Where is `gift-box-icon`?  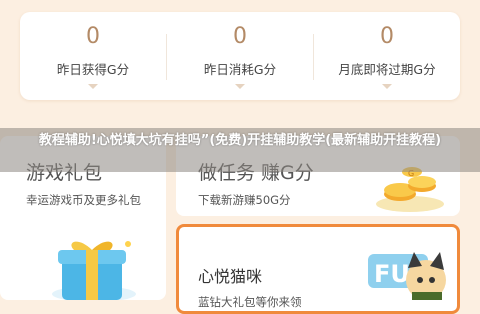 gift-box-icon is located at coordinates (94, 270).